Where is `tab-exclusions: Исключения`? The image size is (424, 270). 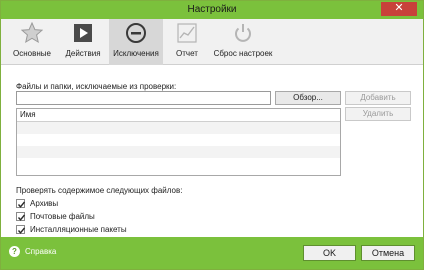 tab-exclusions: Исключения is located at coordinates (136, 42).